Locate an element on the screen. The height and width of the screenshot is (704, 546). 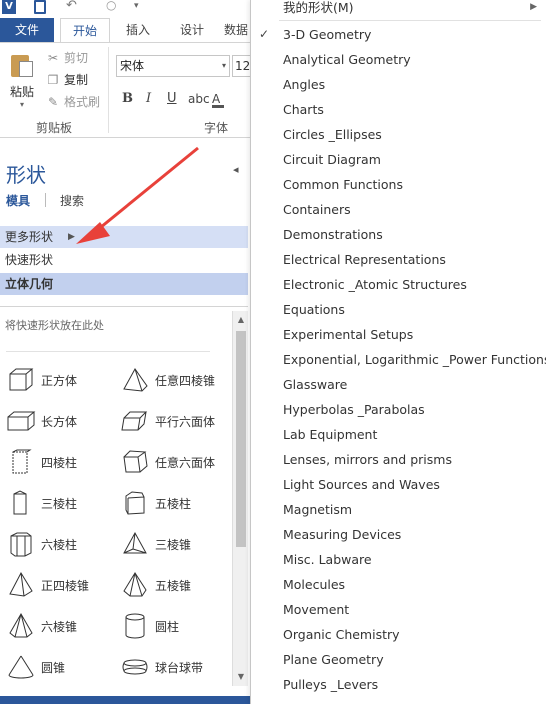
customize-toolbar-icon: ▾ is located at coordinates (139, 7).